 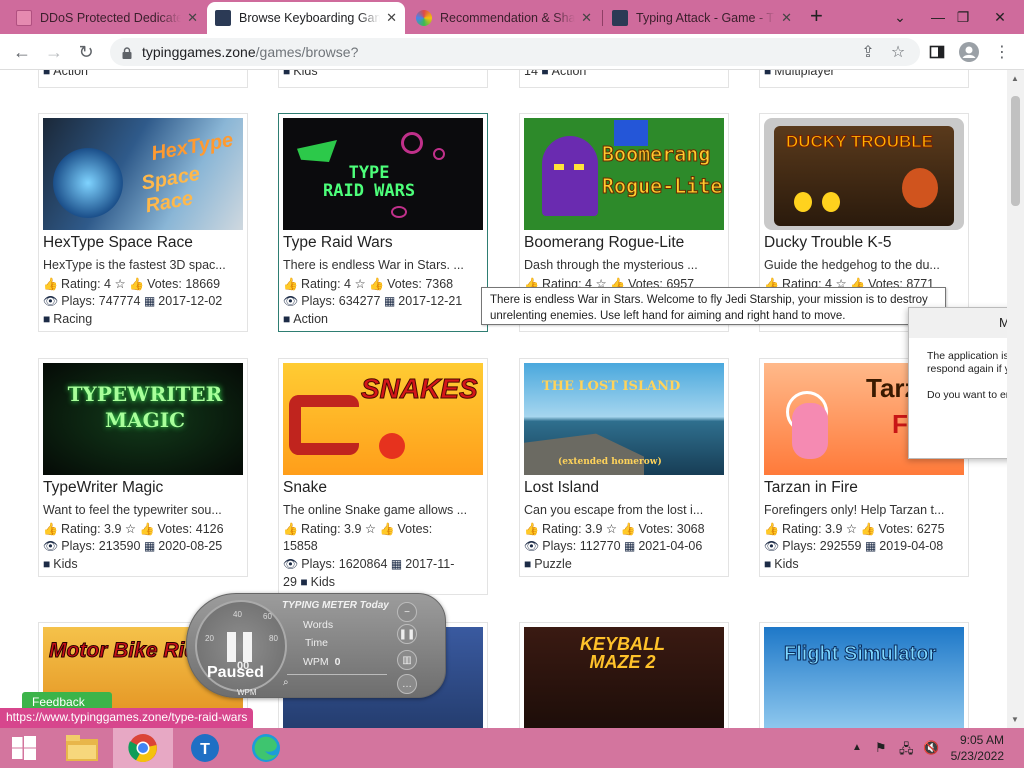 What do you see at coordinates (407, 660) in the screenshot?
I see `stats-chart-icon: ▥` at bounding box center [407, 660].